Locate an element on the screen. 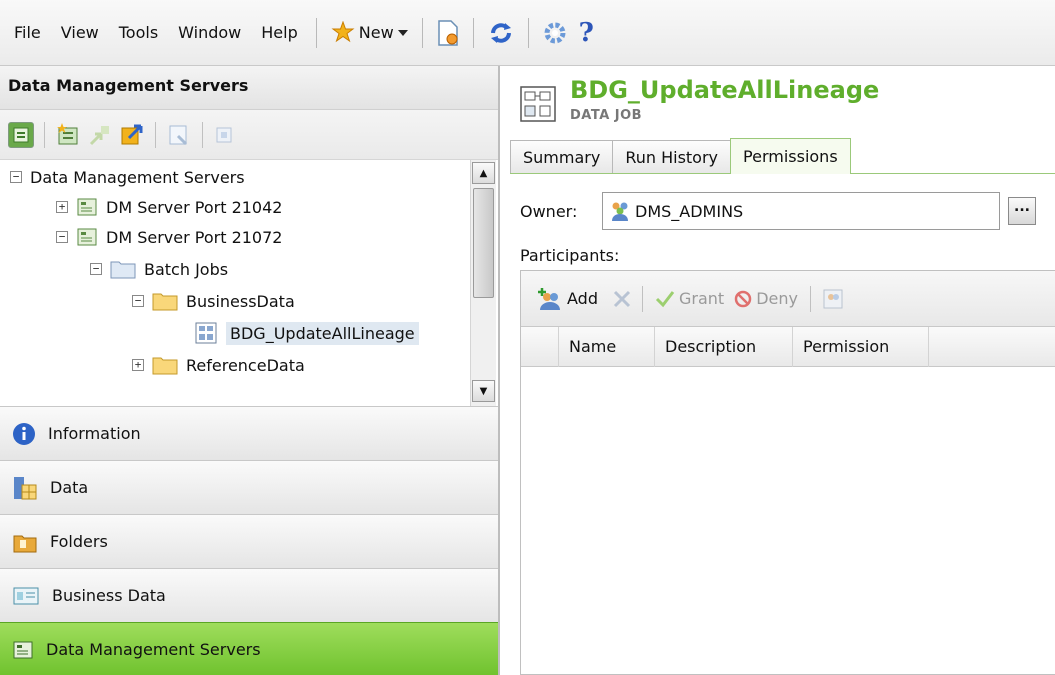  accordion-data-management-servers: Data Management Servers is located at coordinates (249, 648).